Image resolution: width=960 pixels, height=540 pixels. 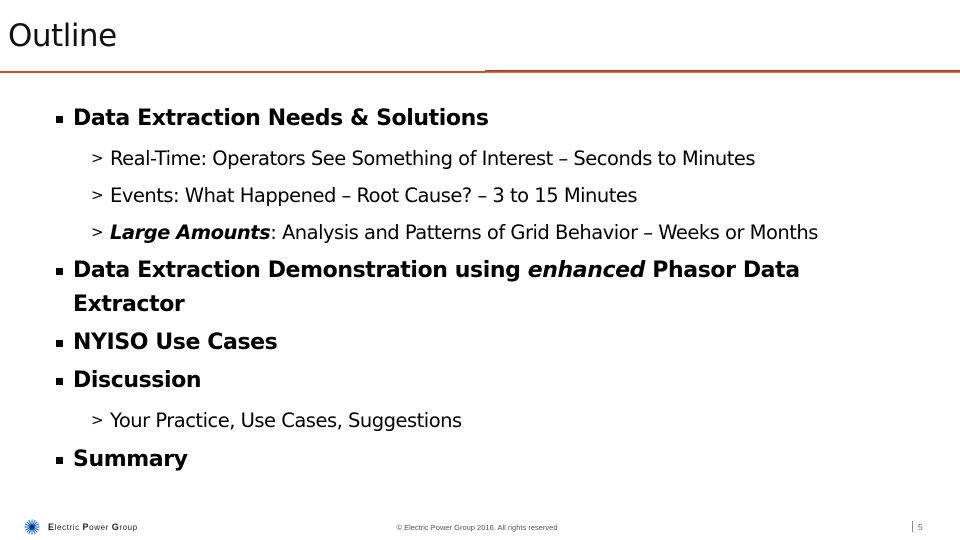 What do you see at coordinates (130, 459) in the screenshot?
I see `outline-item-label: Summary` at bounding box center [130, 459].